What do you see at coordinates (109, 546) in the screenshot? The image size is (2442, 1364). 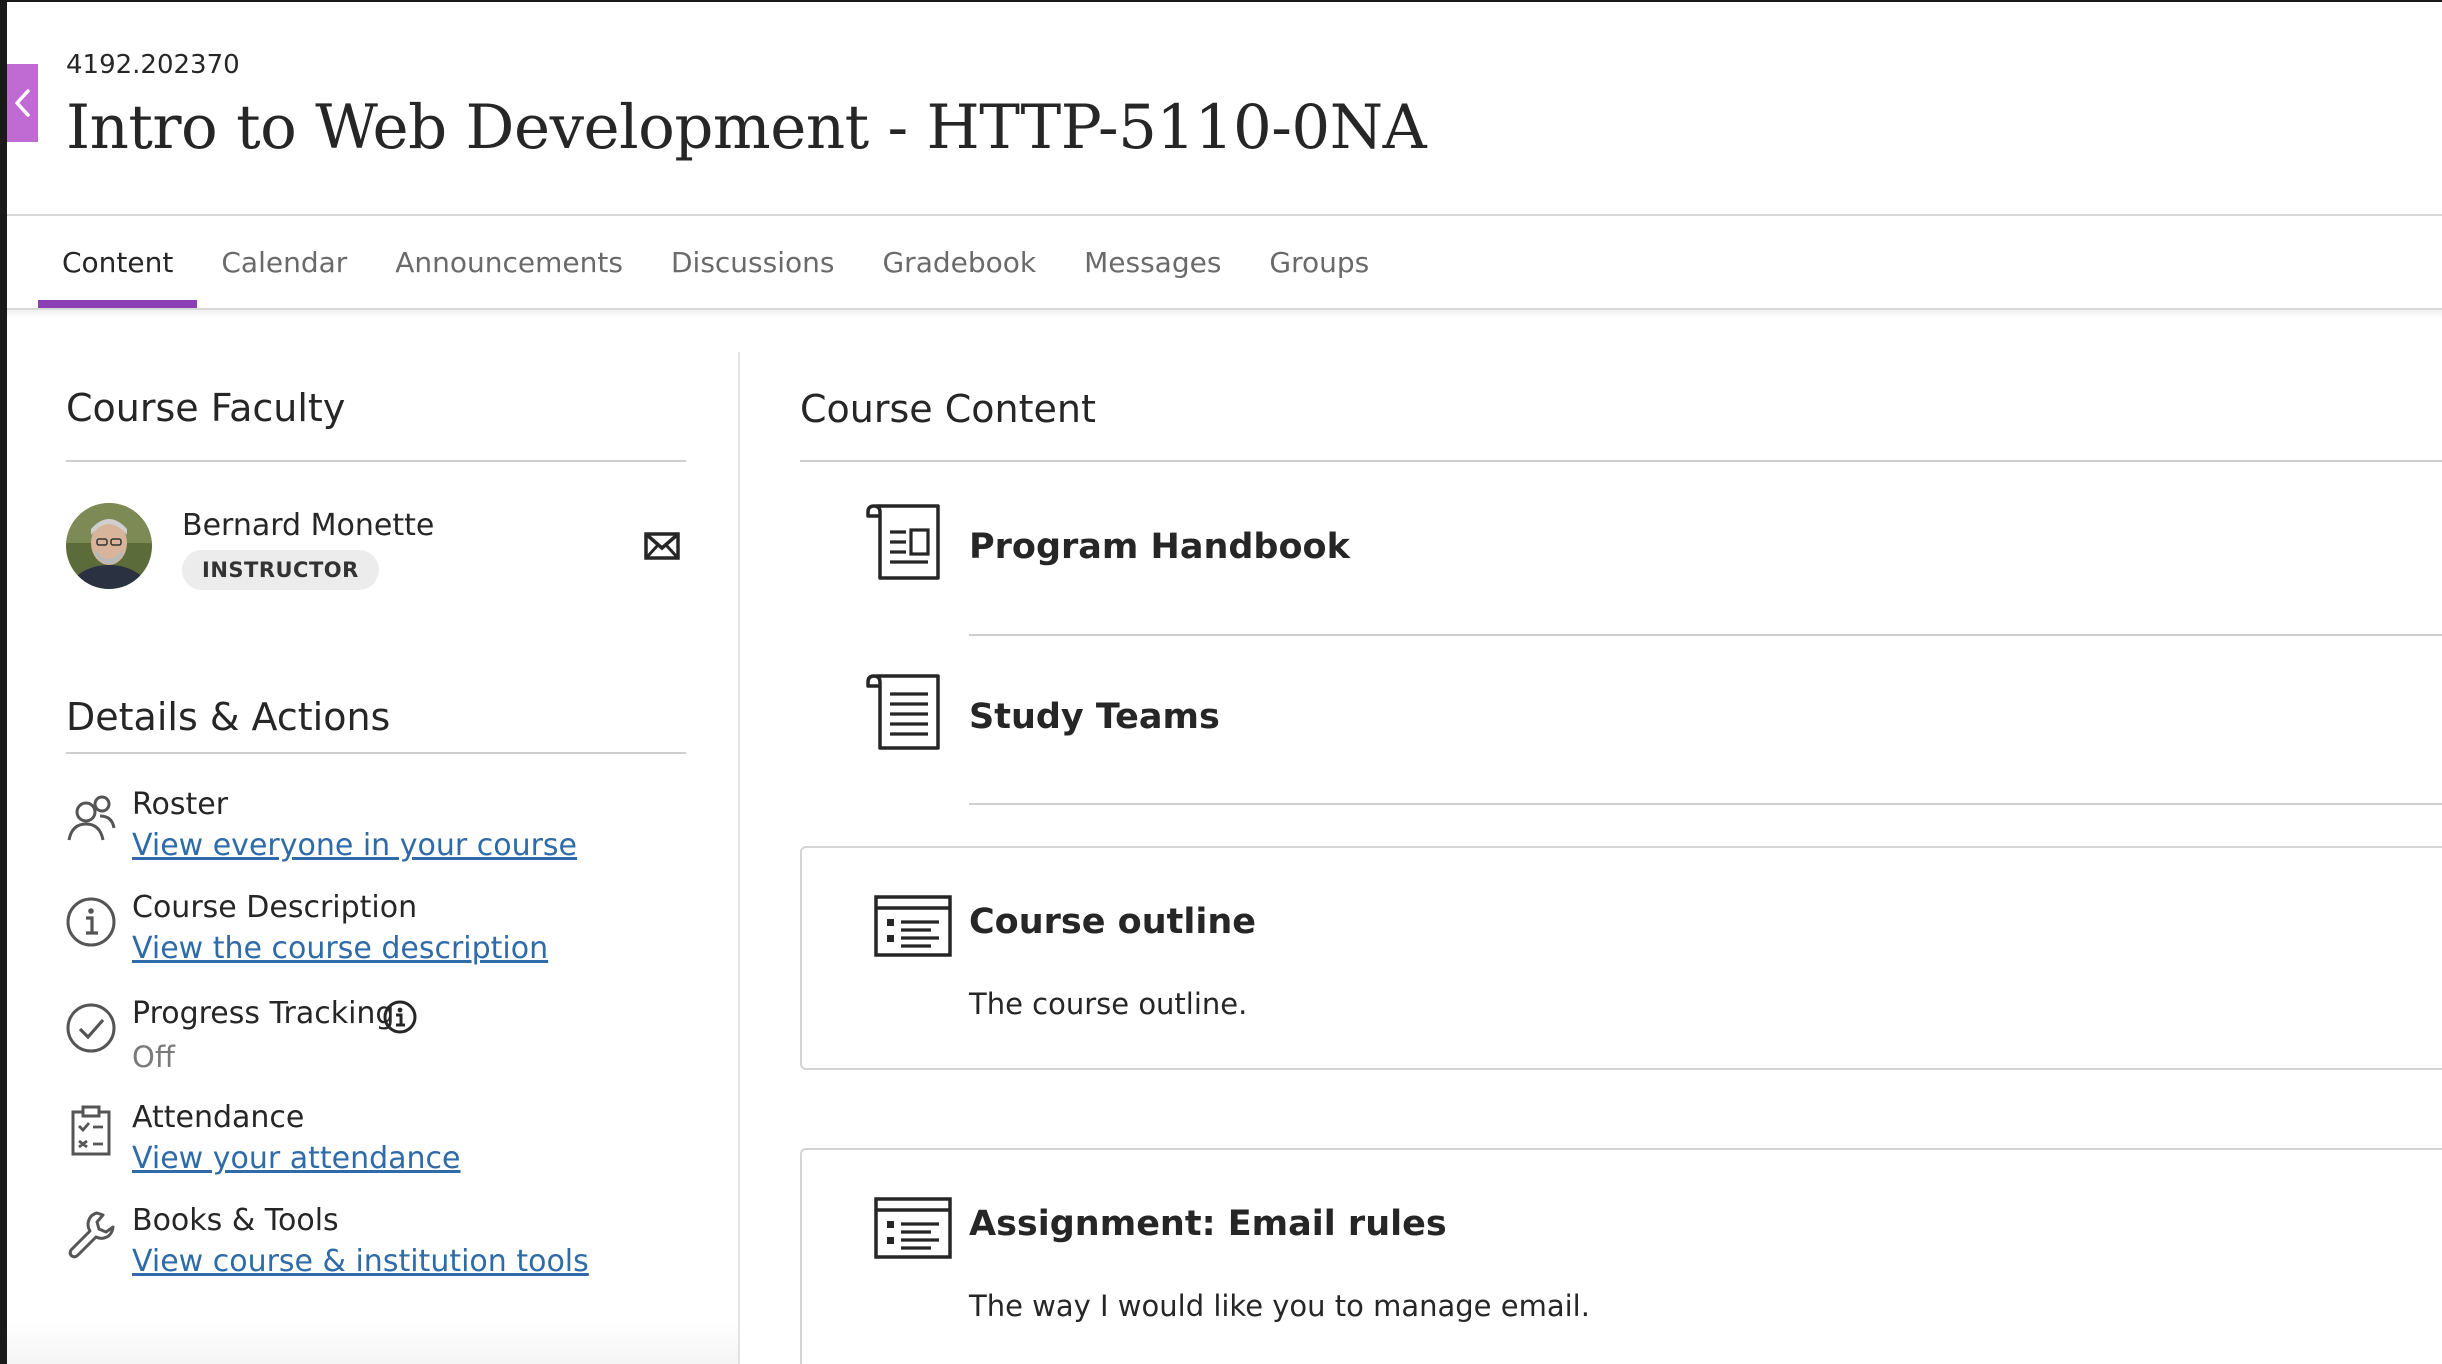 I see `avatar` at bounding box center [109, 546].